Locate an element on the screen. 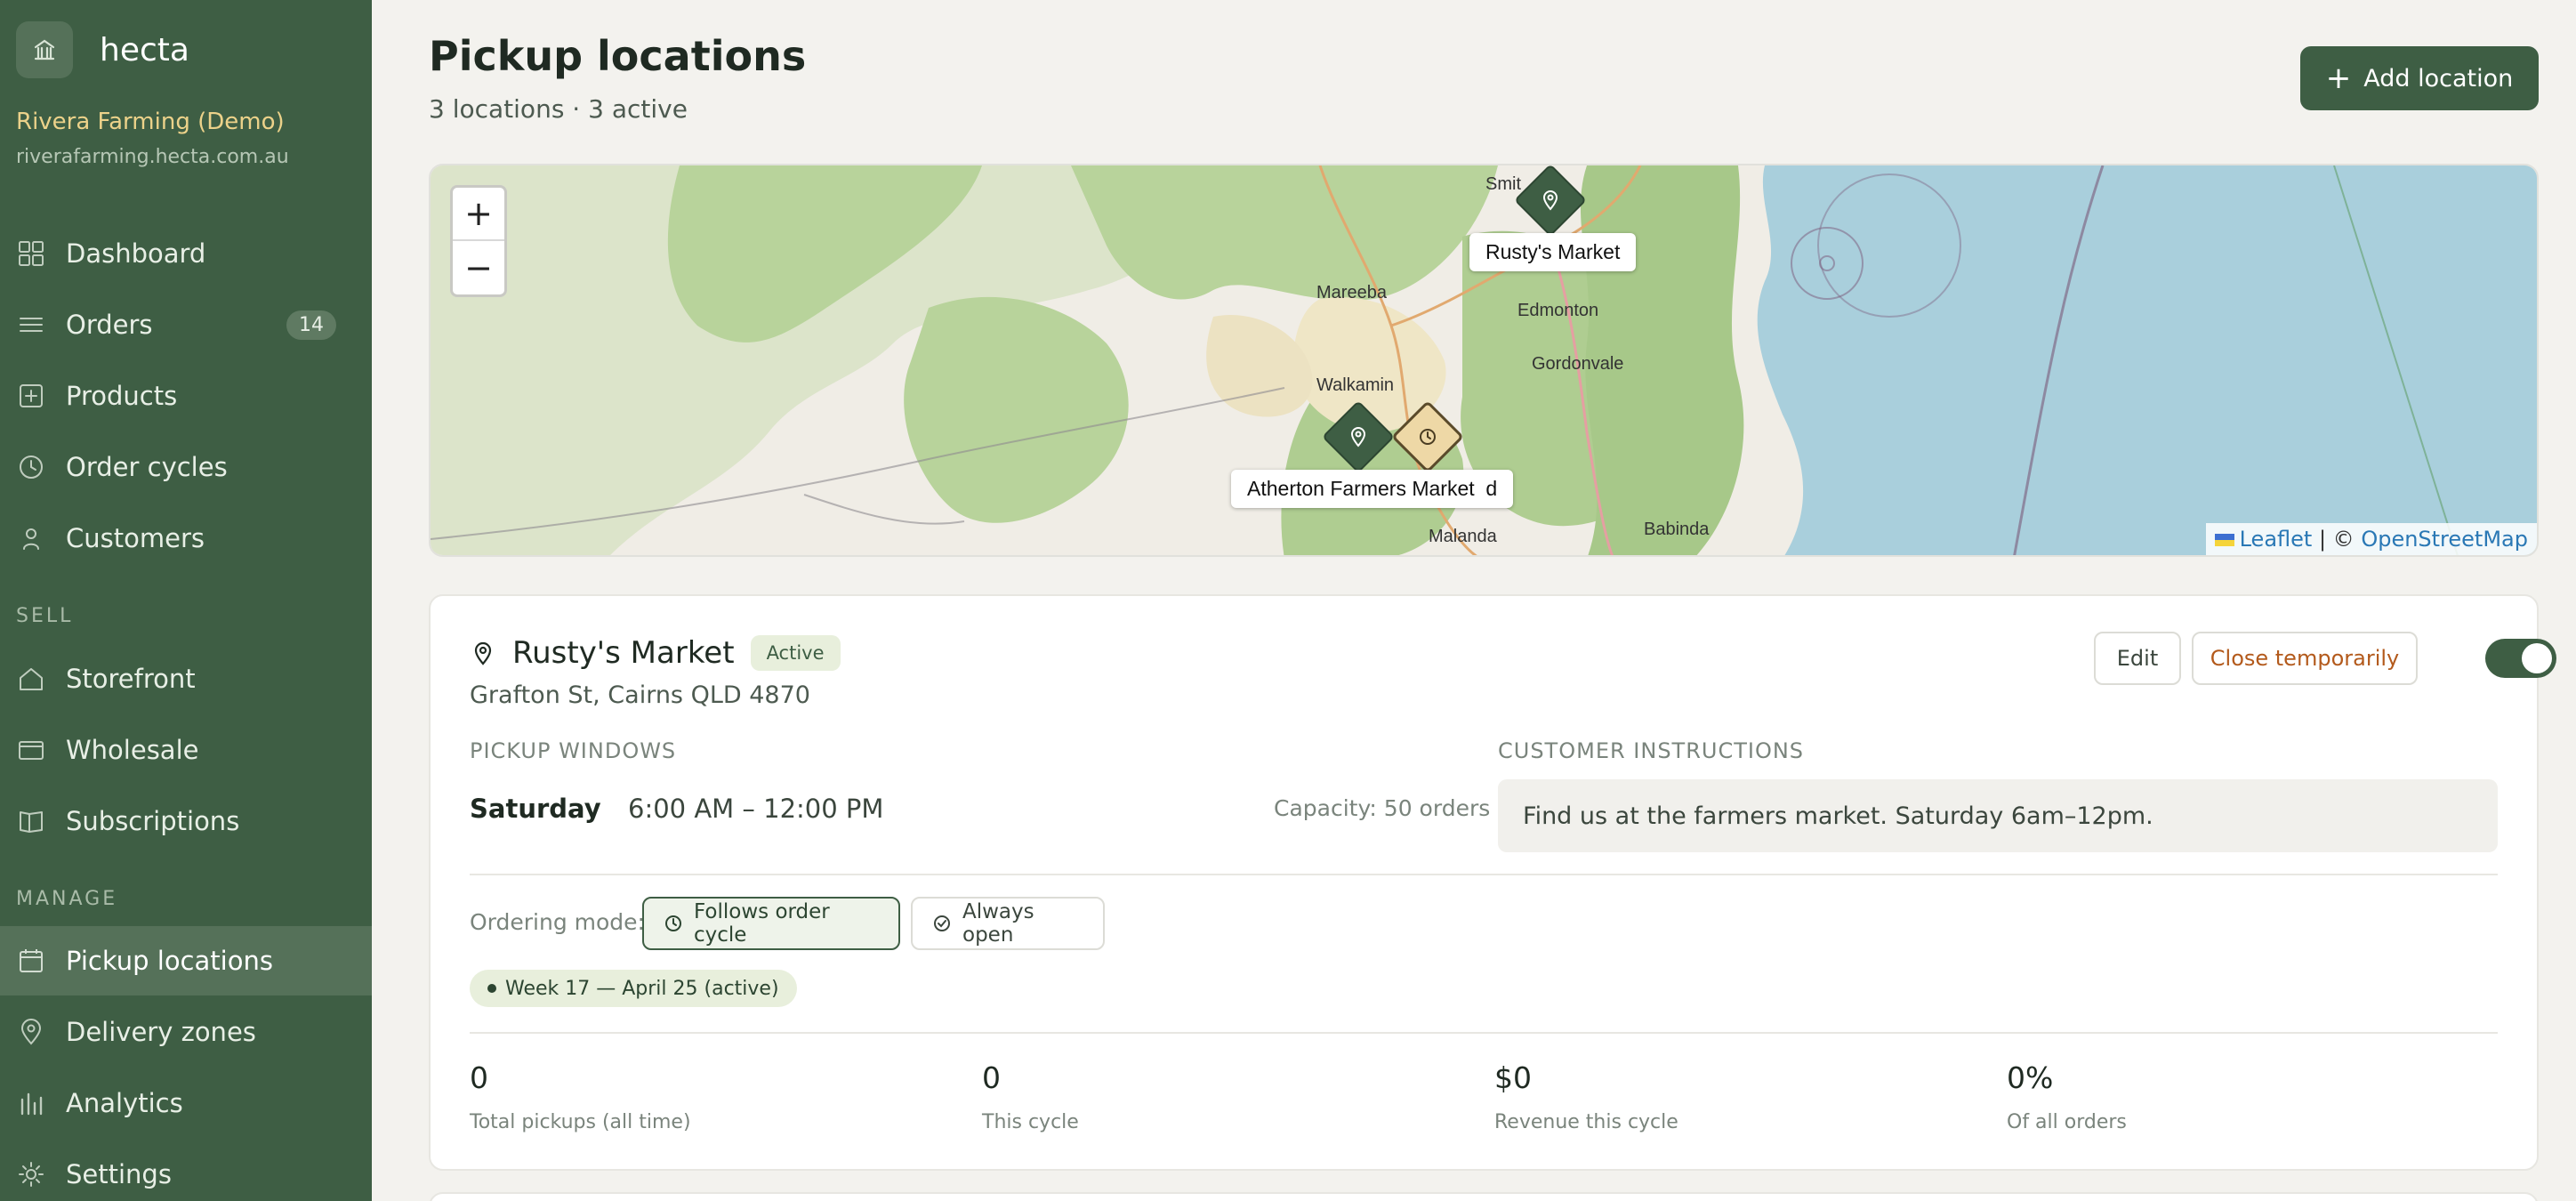 This screenshot has height=1201, width=2576. sidebar-item-label: Dashboard is located at coordinates (136, 254).